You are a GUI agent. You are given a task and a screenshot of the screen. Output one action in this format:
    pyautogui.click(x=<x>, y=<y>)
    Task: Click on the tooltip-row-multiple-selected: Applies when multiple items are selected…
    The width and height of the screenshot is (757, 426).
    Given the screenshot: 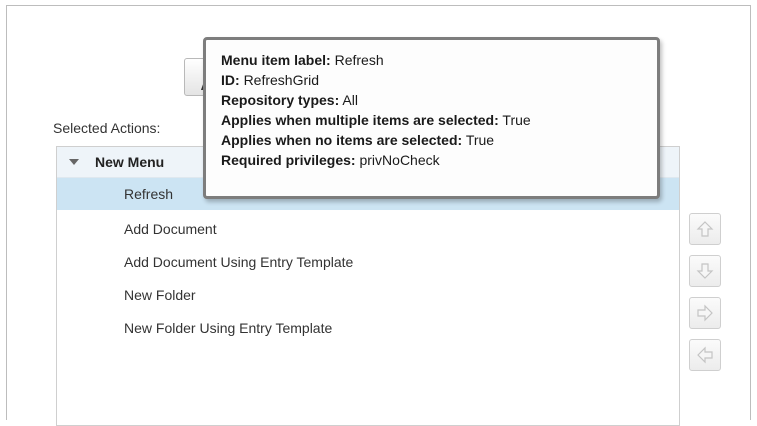 What is the action you would take?
    pyautogui.click(x=439, y=120)
    